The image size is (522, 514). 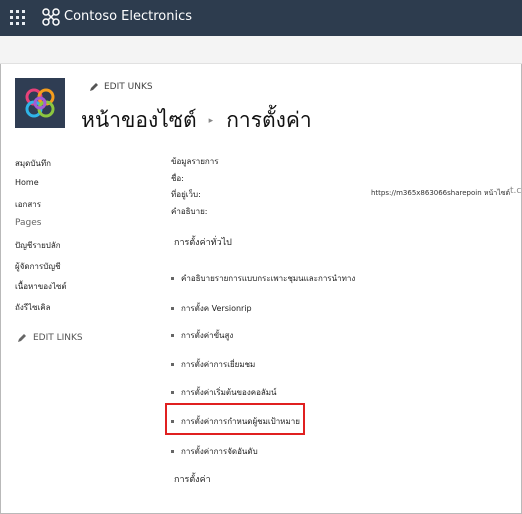 I want to click on setting-label: การตั้งค Versionrip, so click(x=216, y=308).